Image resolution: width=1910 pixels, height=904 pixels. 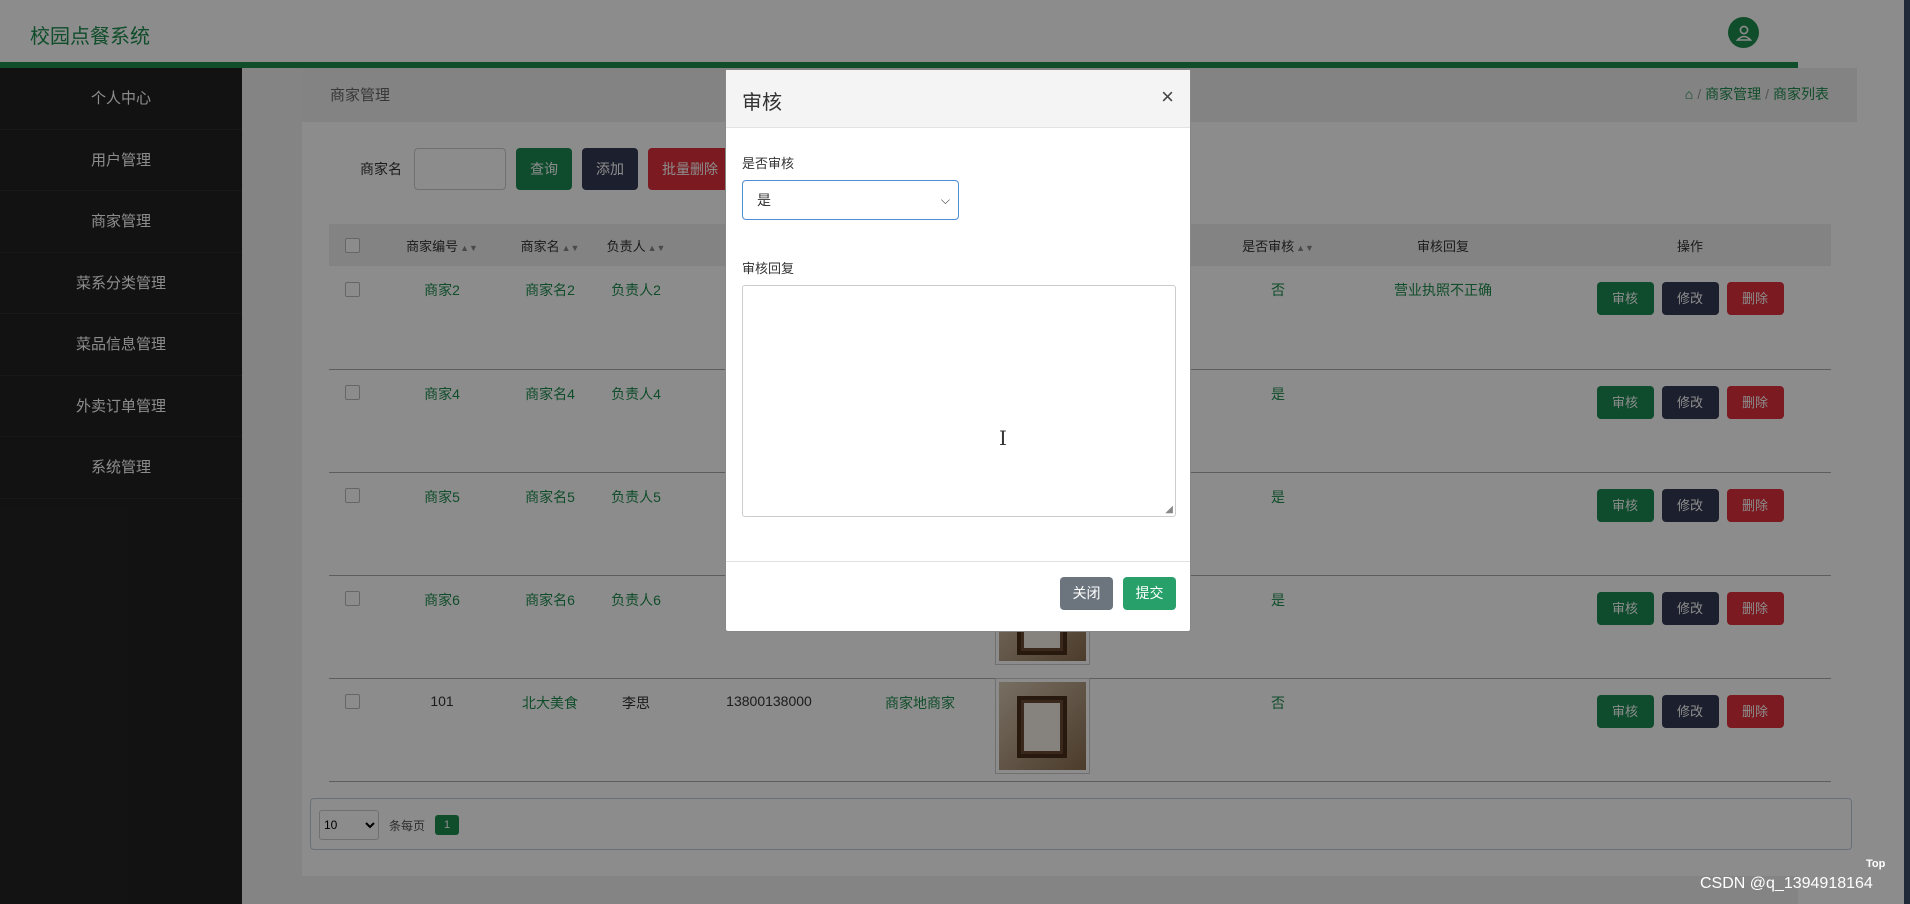 What do you see at coordinates (1169, 509) in the screenshot?
I see `resize-handle-icon: ◢` at bounding box center [1169, 509].